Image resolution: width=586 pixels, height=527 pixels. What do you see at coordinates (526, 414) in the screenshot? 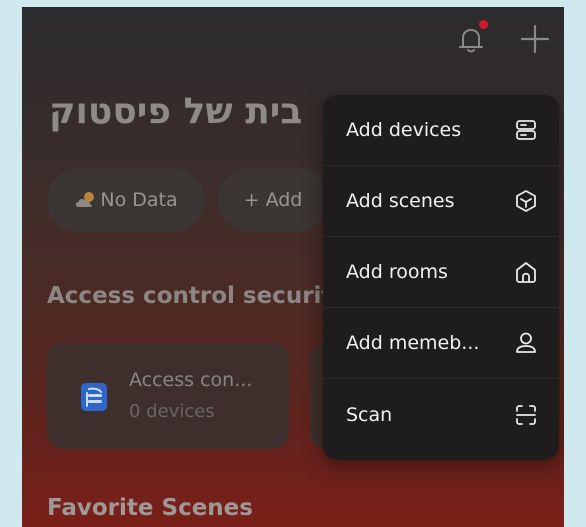
I see `scan-icon` at bounding box center [526, 414].